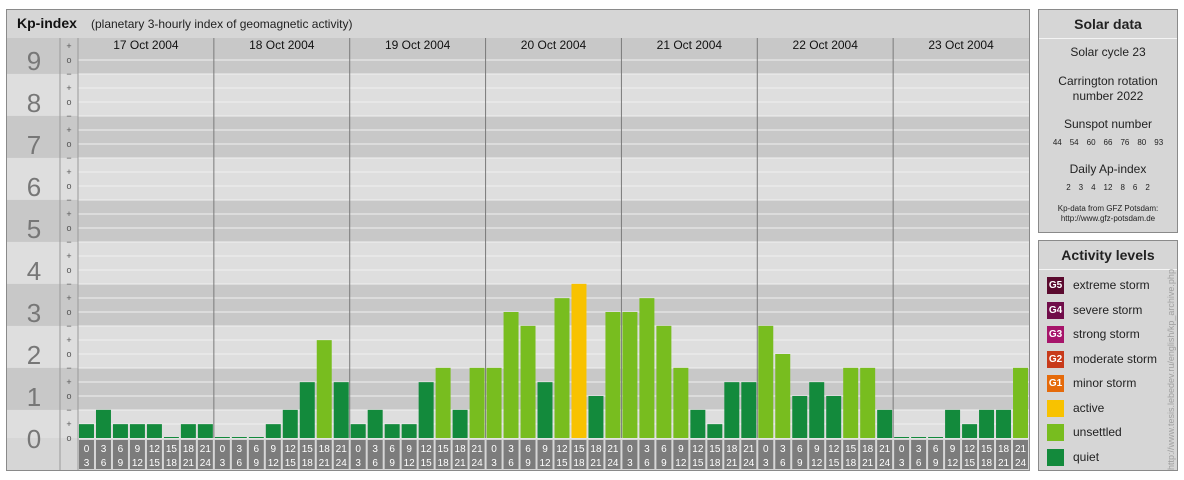  Describe the element at coordinates (1108, 52) in the screenshot. I see `solar-cycle: Solar cycle 23` at that location.